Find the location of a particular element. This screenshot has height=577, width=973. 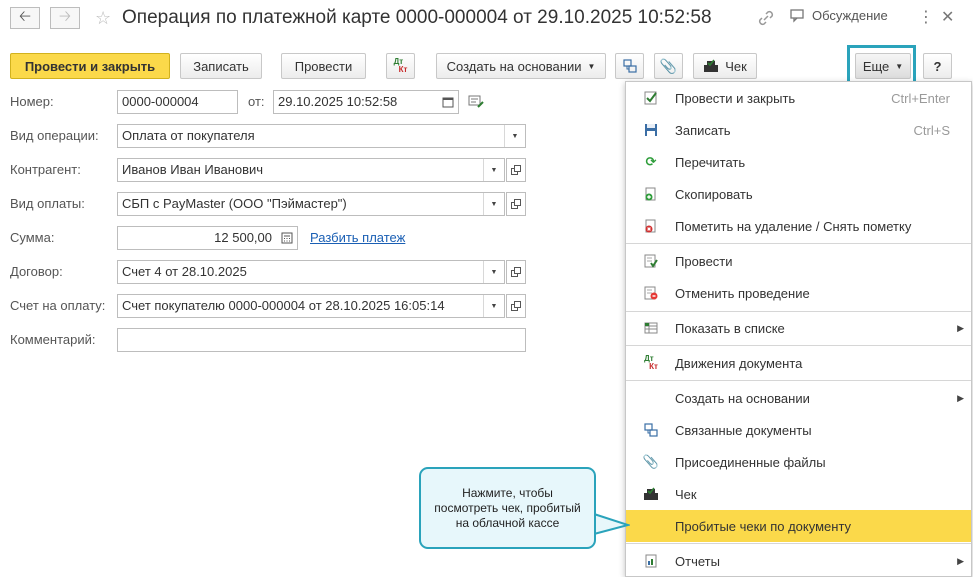

menu-item-post-and-close: Провести и закрыть Ctrl+Enter is located at coordinates (798, 98).